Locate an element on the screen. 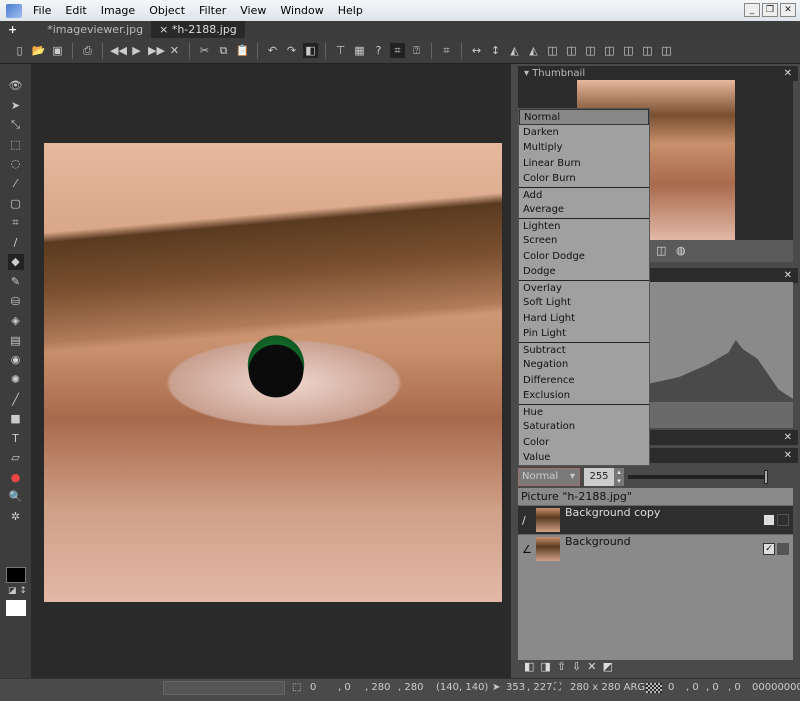 This screenshot has width=800, height=701. sun-icon: ✺ is located at coordinates (16, 380).